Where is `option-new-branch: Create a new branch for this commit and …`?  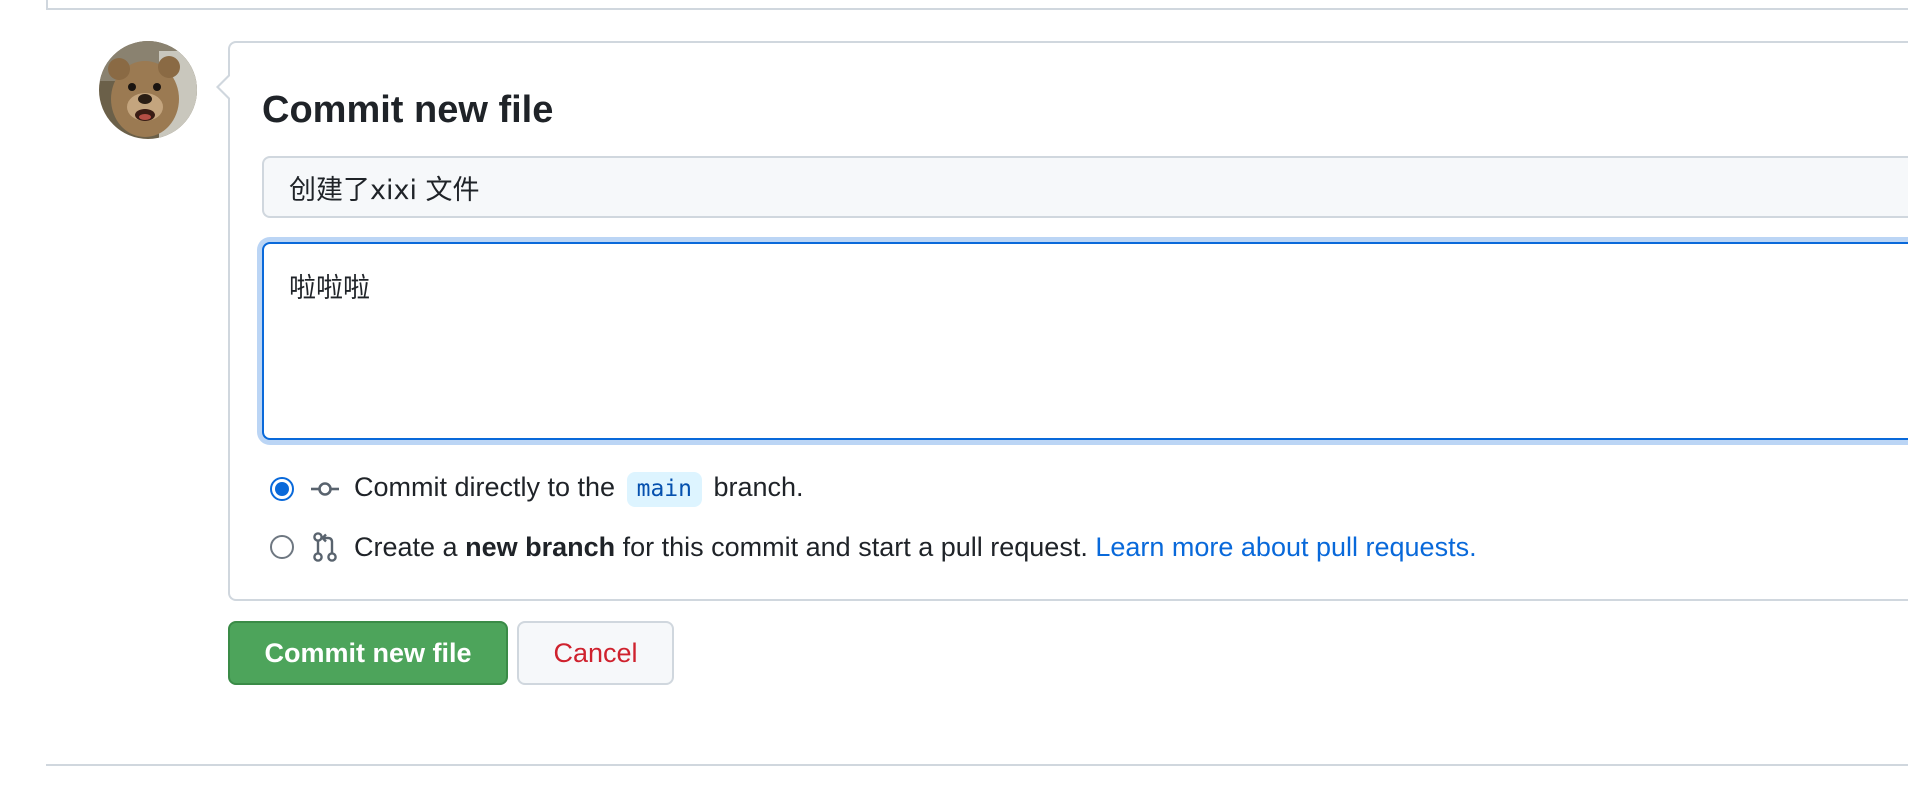 option-new-branch: Create a new branch for this commit and … is located at coordinates (873, 547).